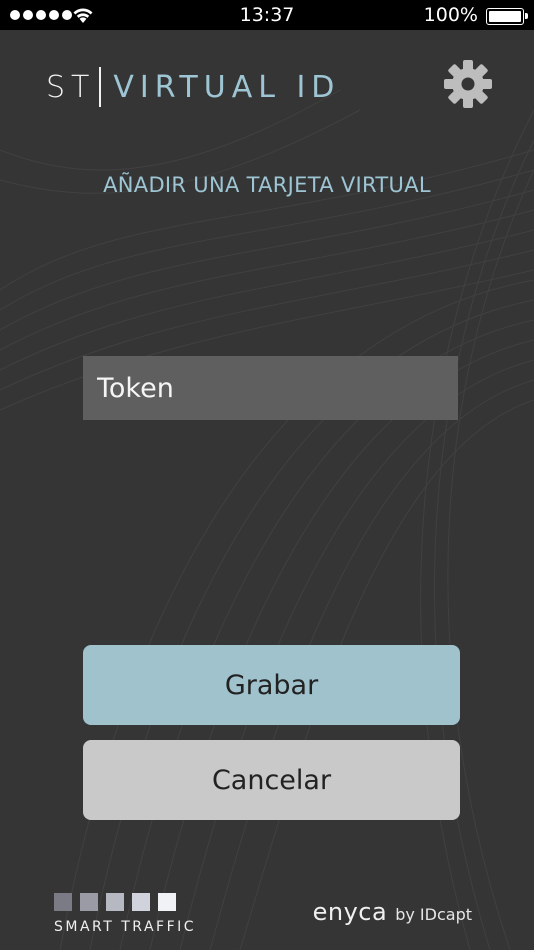 This screenshot has width=534, height=950. I want to click on page-title: AÑADIR UNA TARJETA VIRTUAL, so click(267, 185).